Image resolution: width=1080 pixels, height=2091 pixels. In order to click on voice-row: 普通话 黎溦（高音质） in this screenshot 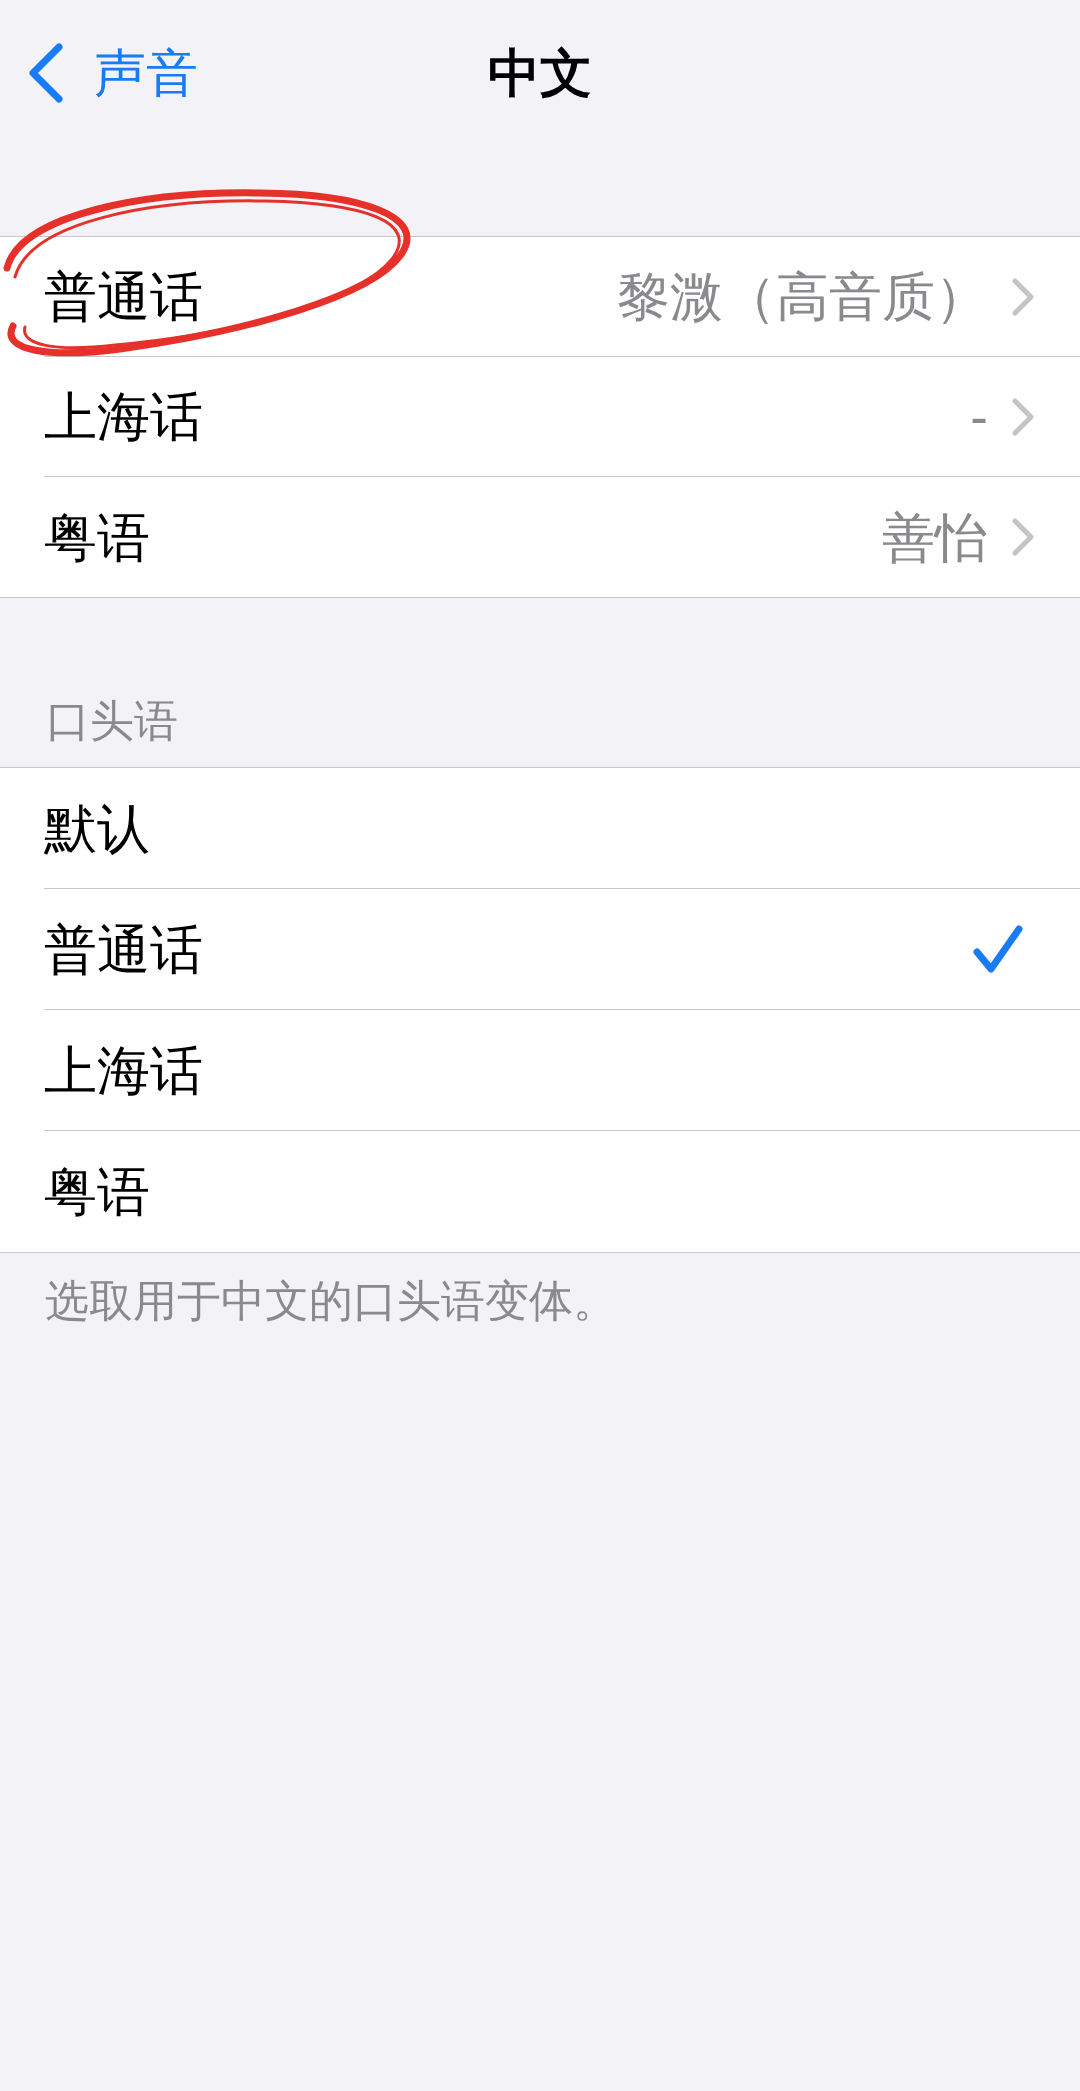, I will do `click(562, 297)`.